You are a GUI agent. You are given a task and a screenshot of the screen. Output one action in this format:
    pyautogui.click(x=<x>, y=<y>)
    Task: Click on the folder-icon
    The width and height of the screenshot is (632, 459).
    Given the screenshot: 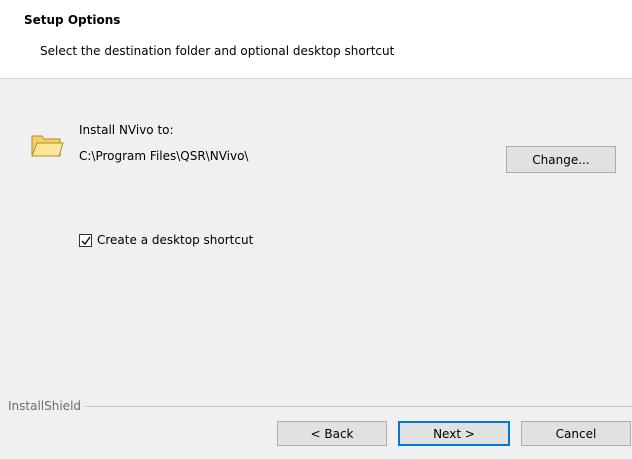 What is the action you would take?
    pyautogui.click(x=47, y=145)
    